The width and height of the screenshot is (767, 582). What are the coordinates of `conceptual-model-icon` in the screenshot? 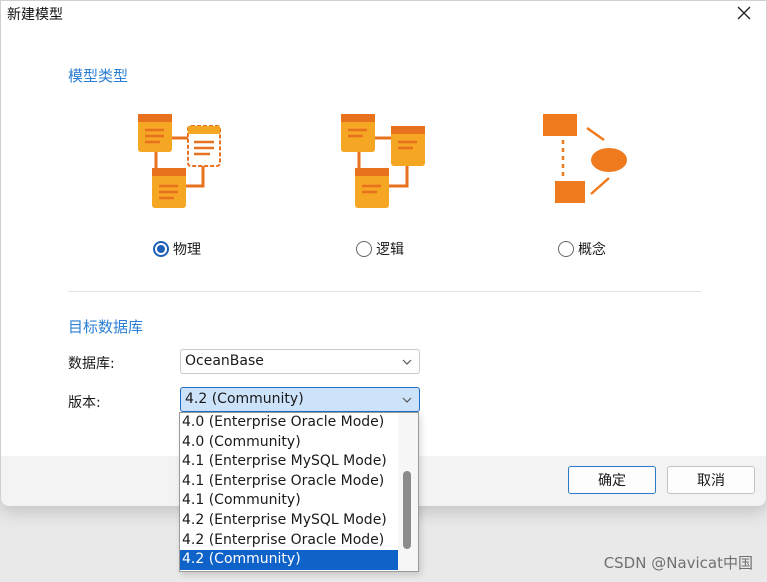 It's located at (585, 158).